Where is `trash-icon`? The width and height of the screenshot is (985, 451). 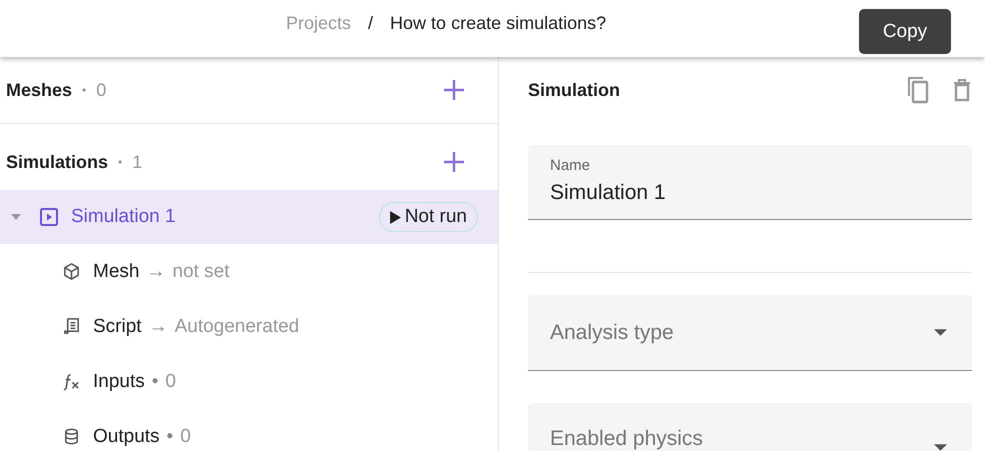 trash-icon is located at coordinates (962, 90).